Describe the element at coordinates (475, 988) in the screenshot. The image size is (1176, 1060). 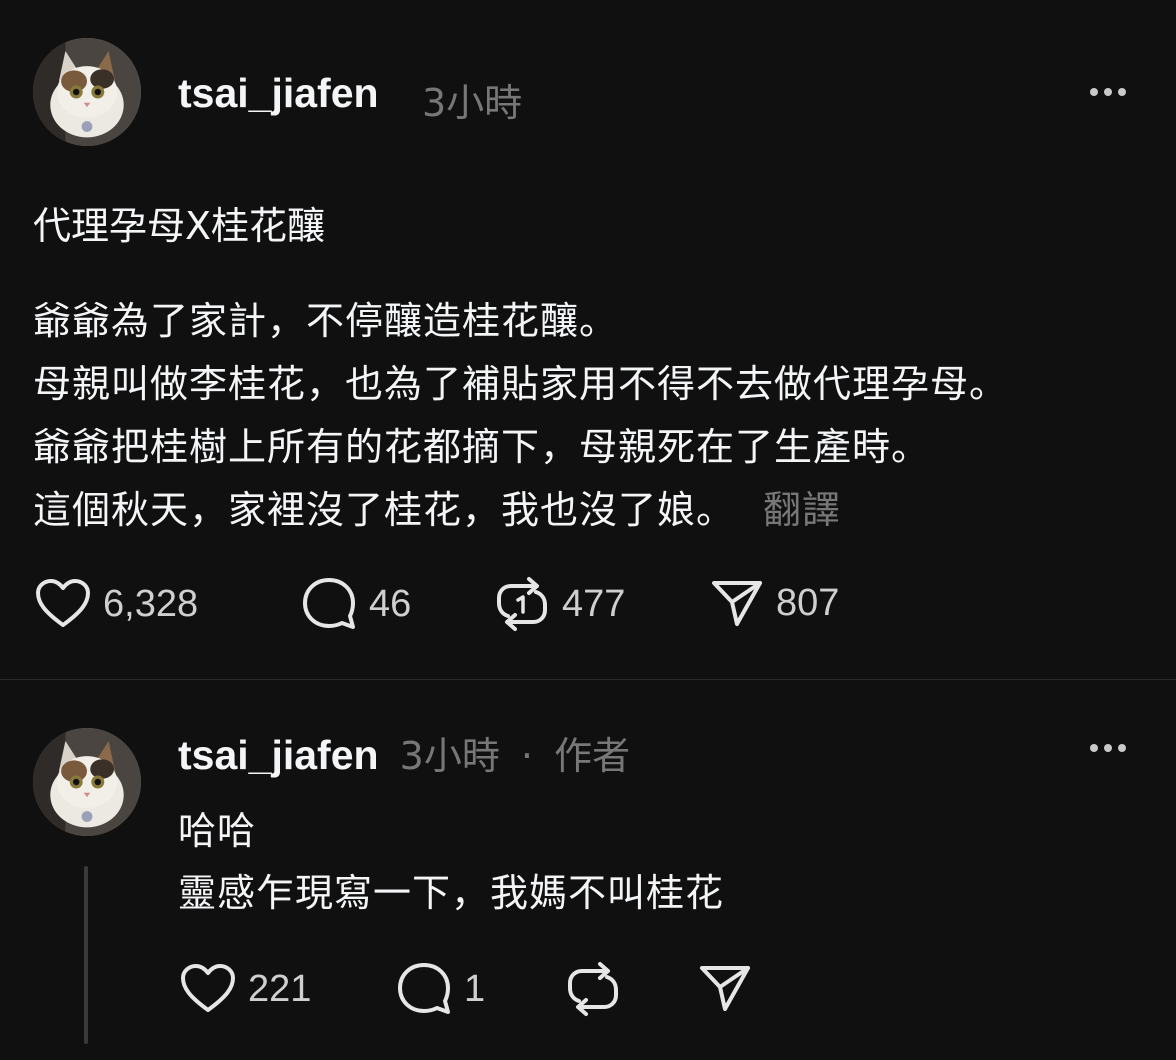
I see `reply-comment-count: 1` at that location.